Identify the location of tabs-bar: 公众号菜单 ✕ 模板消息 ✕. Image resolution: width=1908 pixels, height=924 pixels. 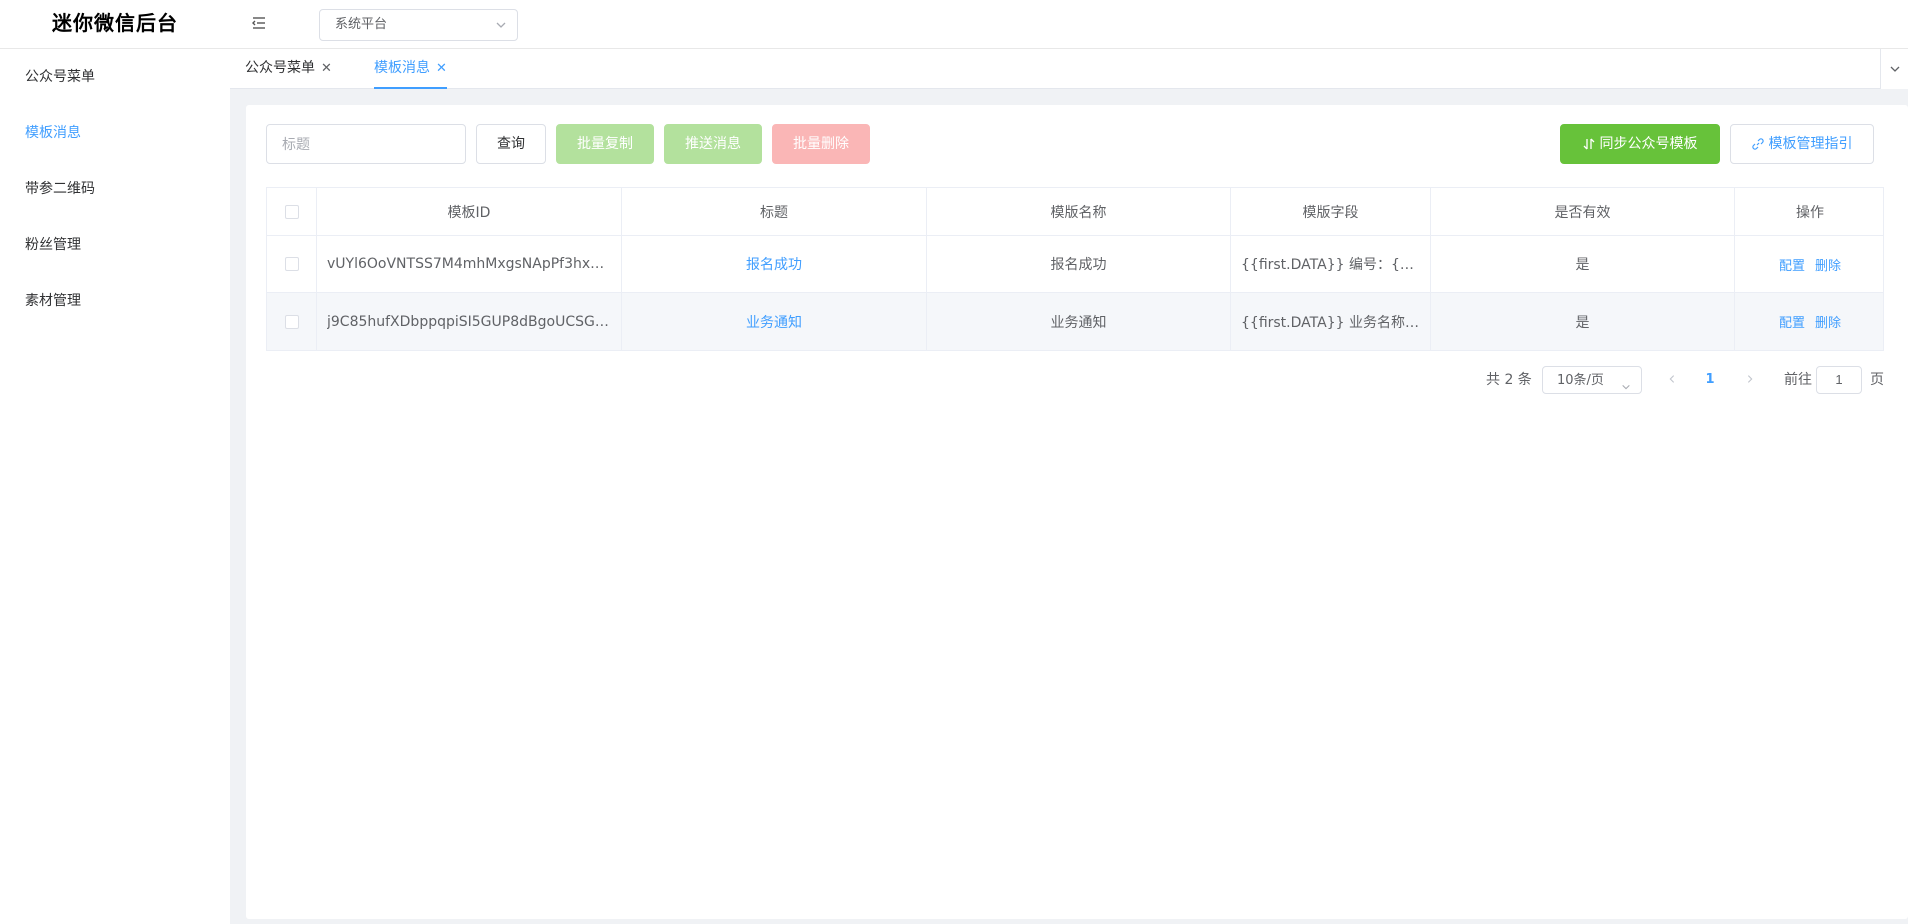
(1069, 69).